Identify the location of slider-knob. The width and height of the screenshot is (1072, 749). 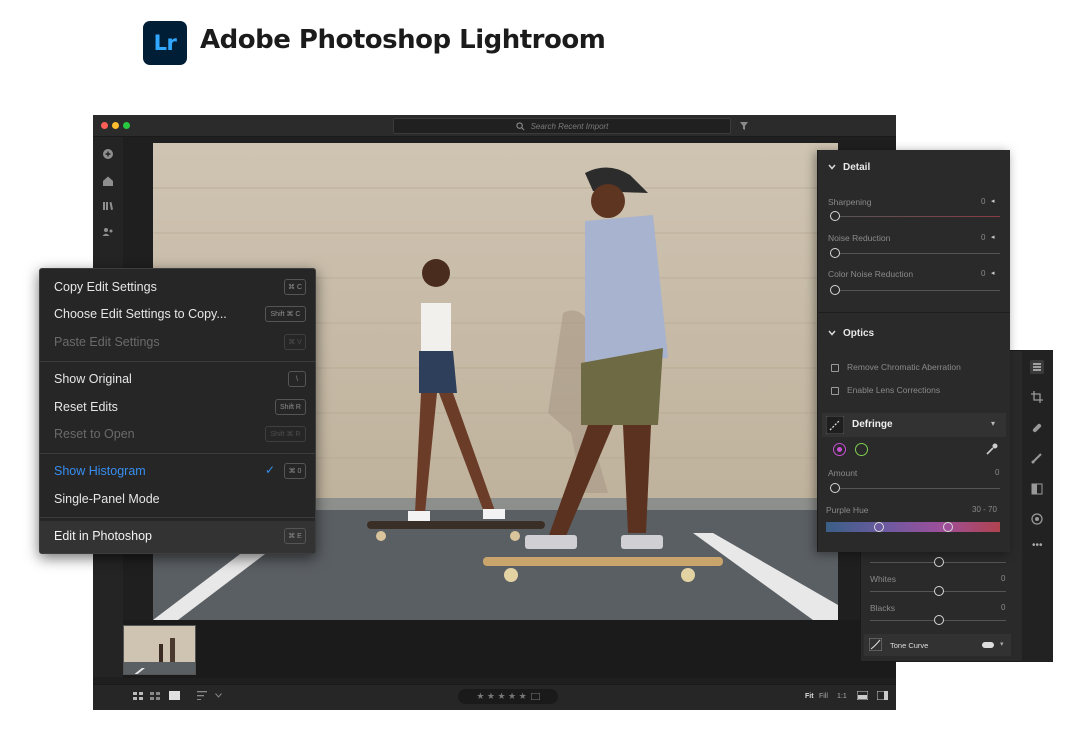
(939, 562).